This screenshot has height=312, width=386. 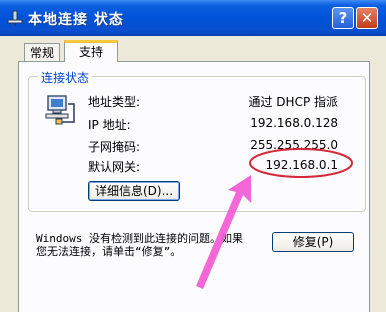 What do you see at coordinates (65, 77) in the screenshot?
I see `connection-status-label: 连接状态` at bounding box center [65, 77].